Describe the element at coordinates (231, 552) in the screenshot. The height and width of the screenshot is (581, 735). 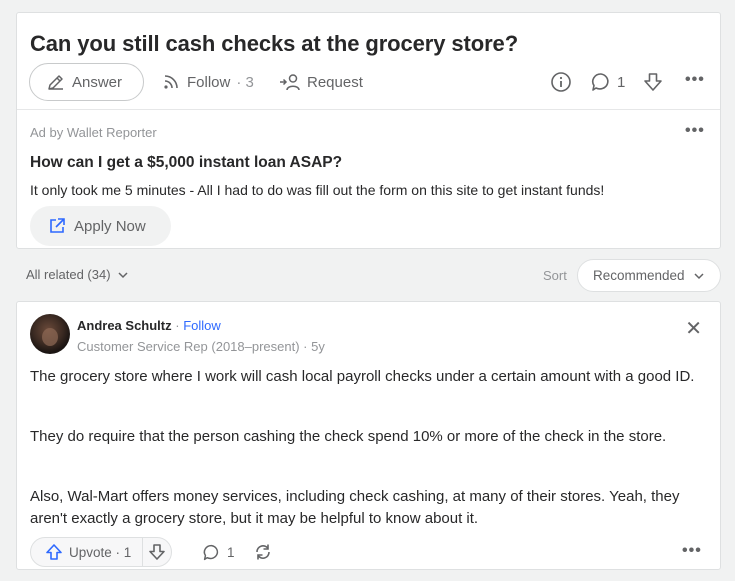
I see `answer-comment-count: 1` at that location.